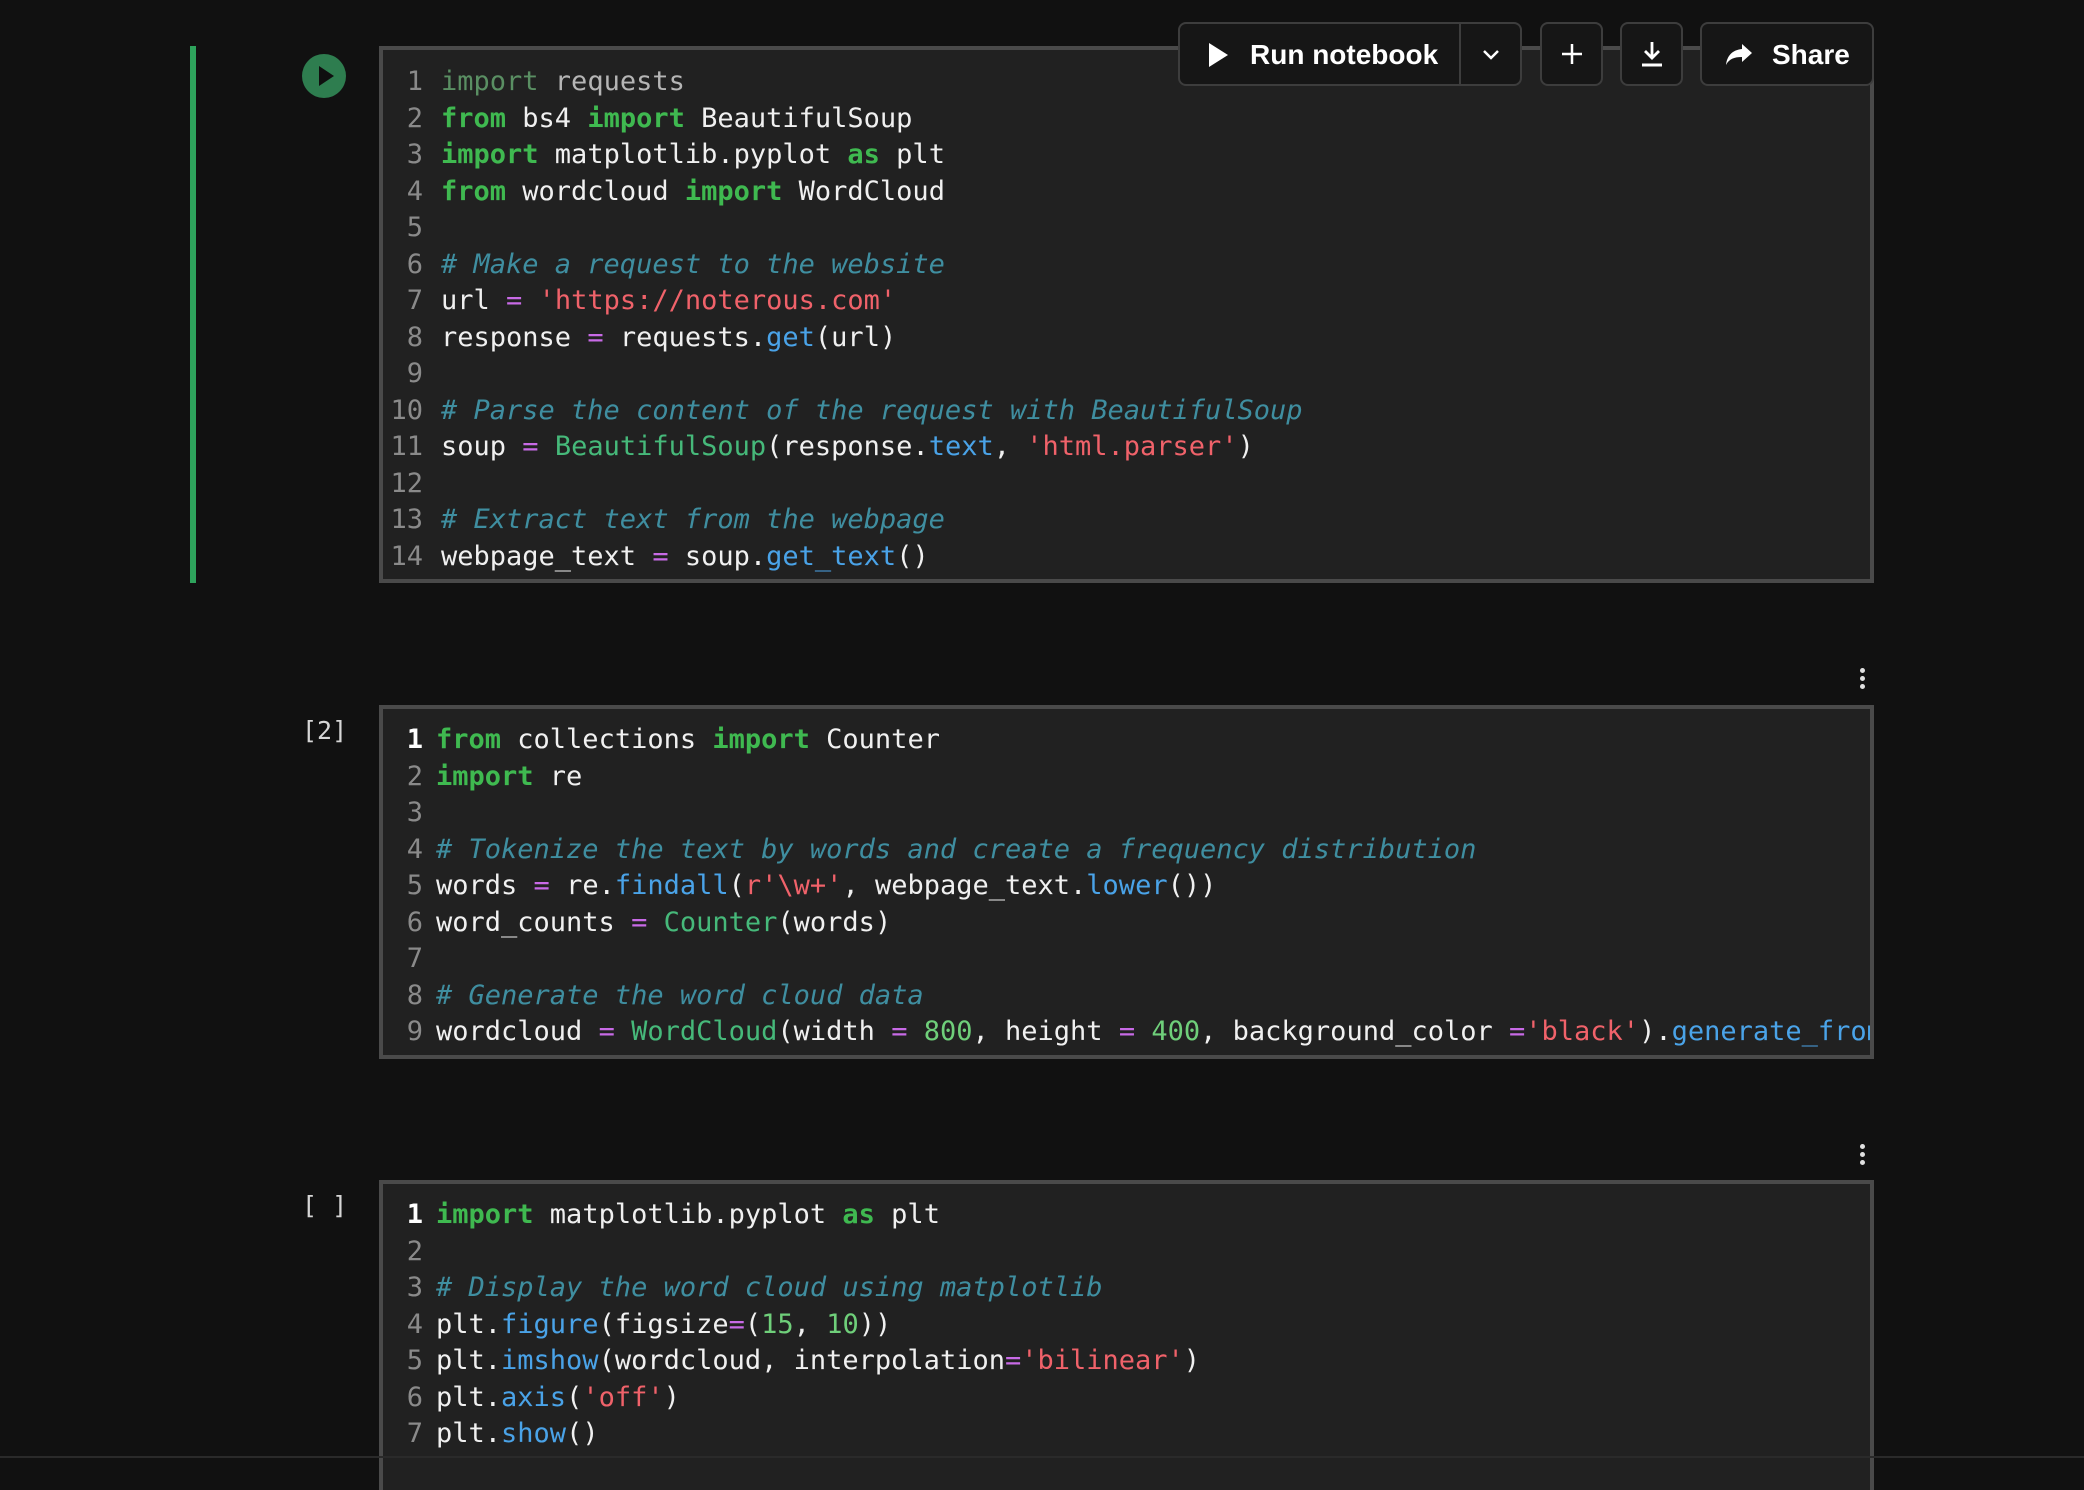 The image size is (2084, 1490). I want to click on code-text: # Generate the word cloud data, so click(680, 996).